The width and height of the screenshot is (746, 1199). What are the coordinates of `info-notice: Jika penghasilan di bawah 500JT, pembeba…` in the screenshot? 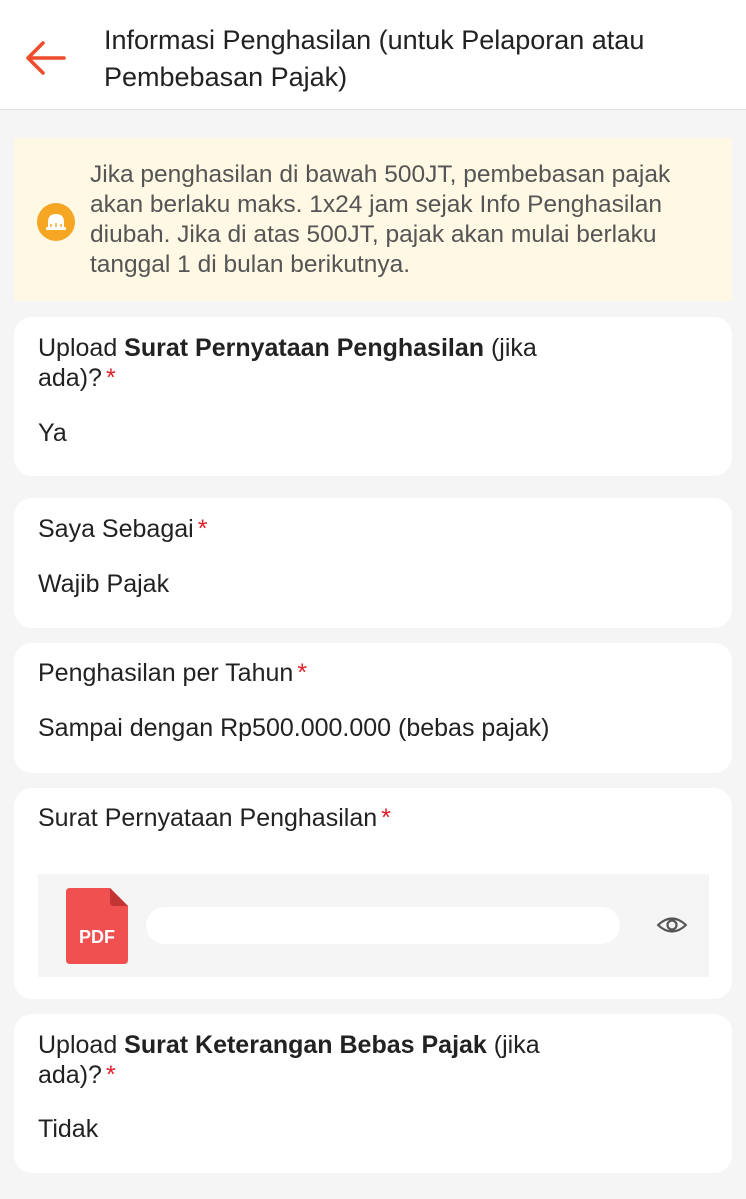 It's located at (373, 219).